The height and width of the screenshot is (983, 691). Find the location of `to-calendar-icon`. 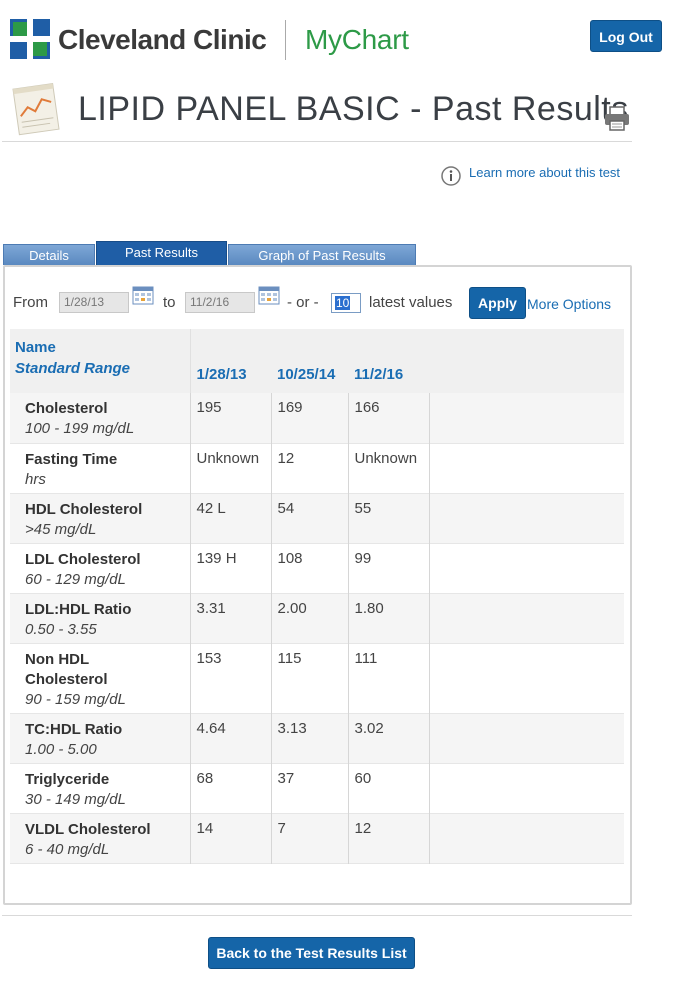

to-calendar-icon is located at coordinates (269, 295).